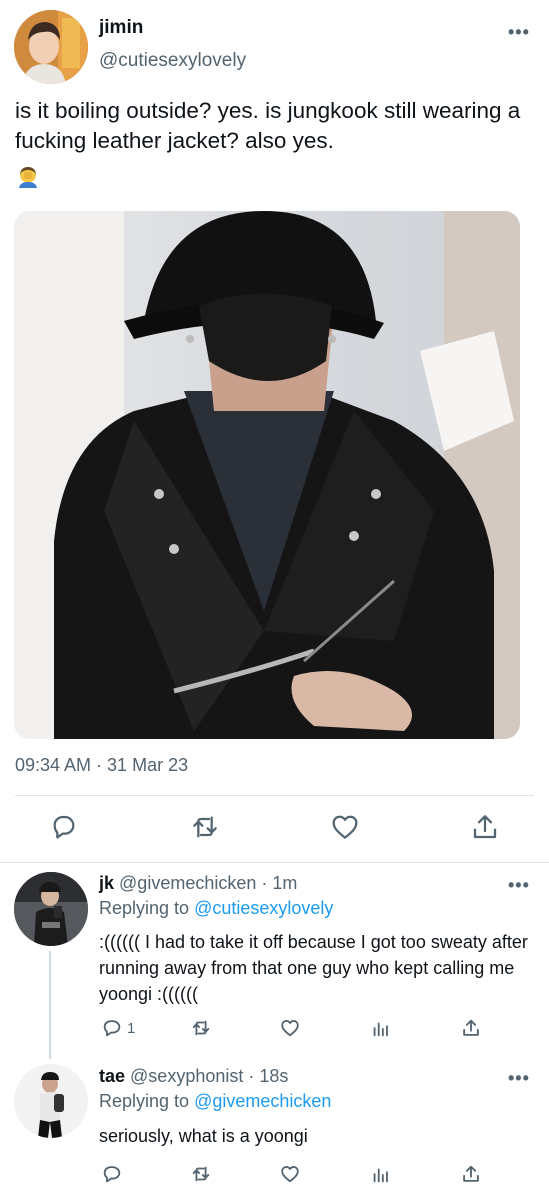 The height and width of the screenshot is (1200, 549). I want to click on tweet-timestamp: 09:34 AM · 31 Mar 23, so click(101, 765).